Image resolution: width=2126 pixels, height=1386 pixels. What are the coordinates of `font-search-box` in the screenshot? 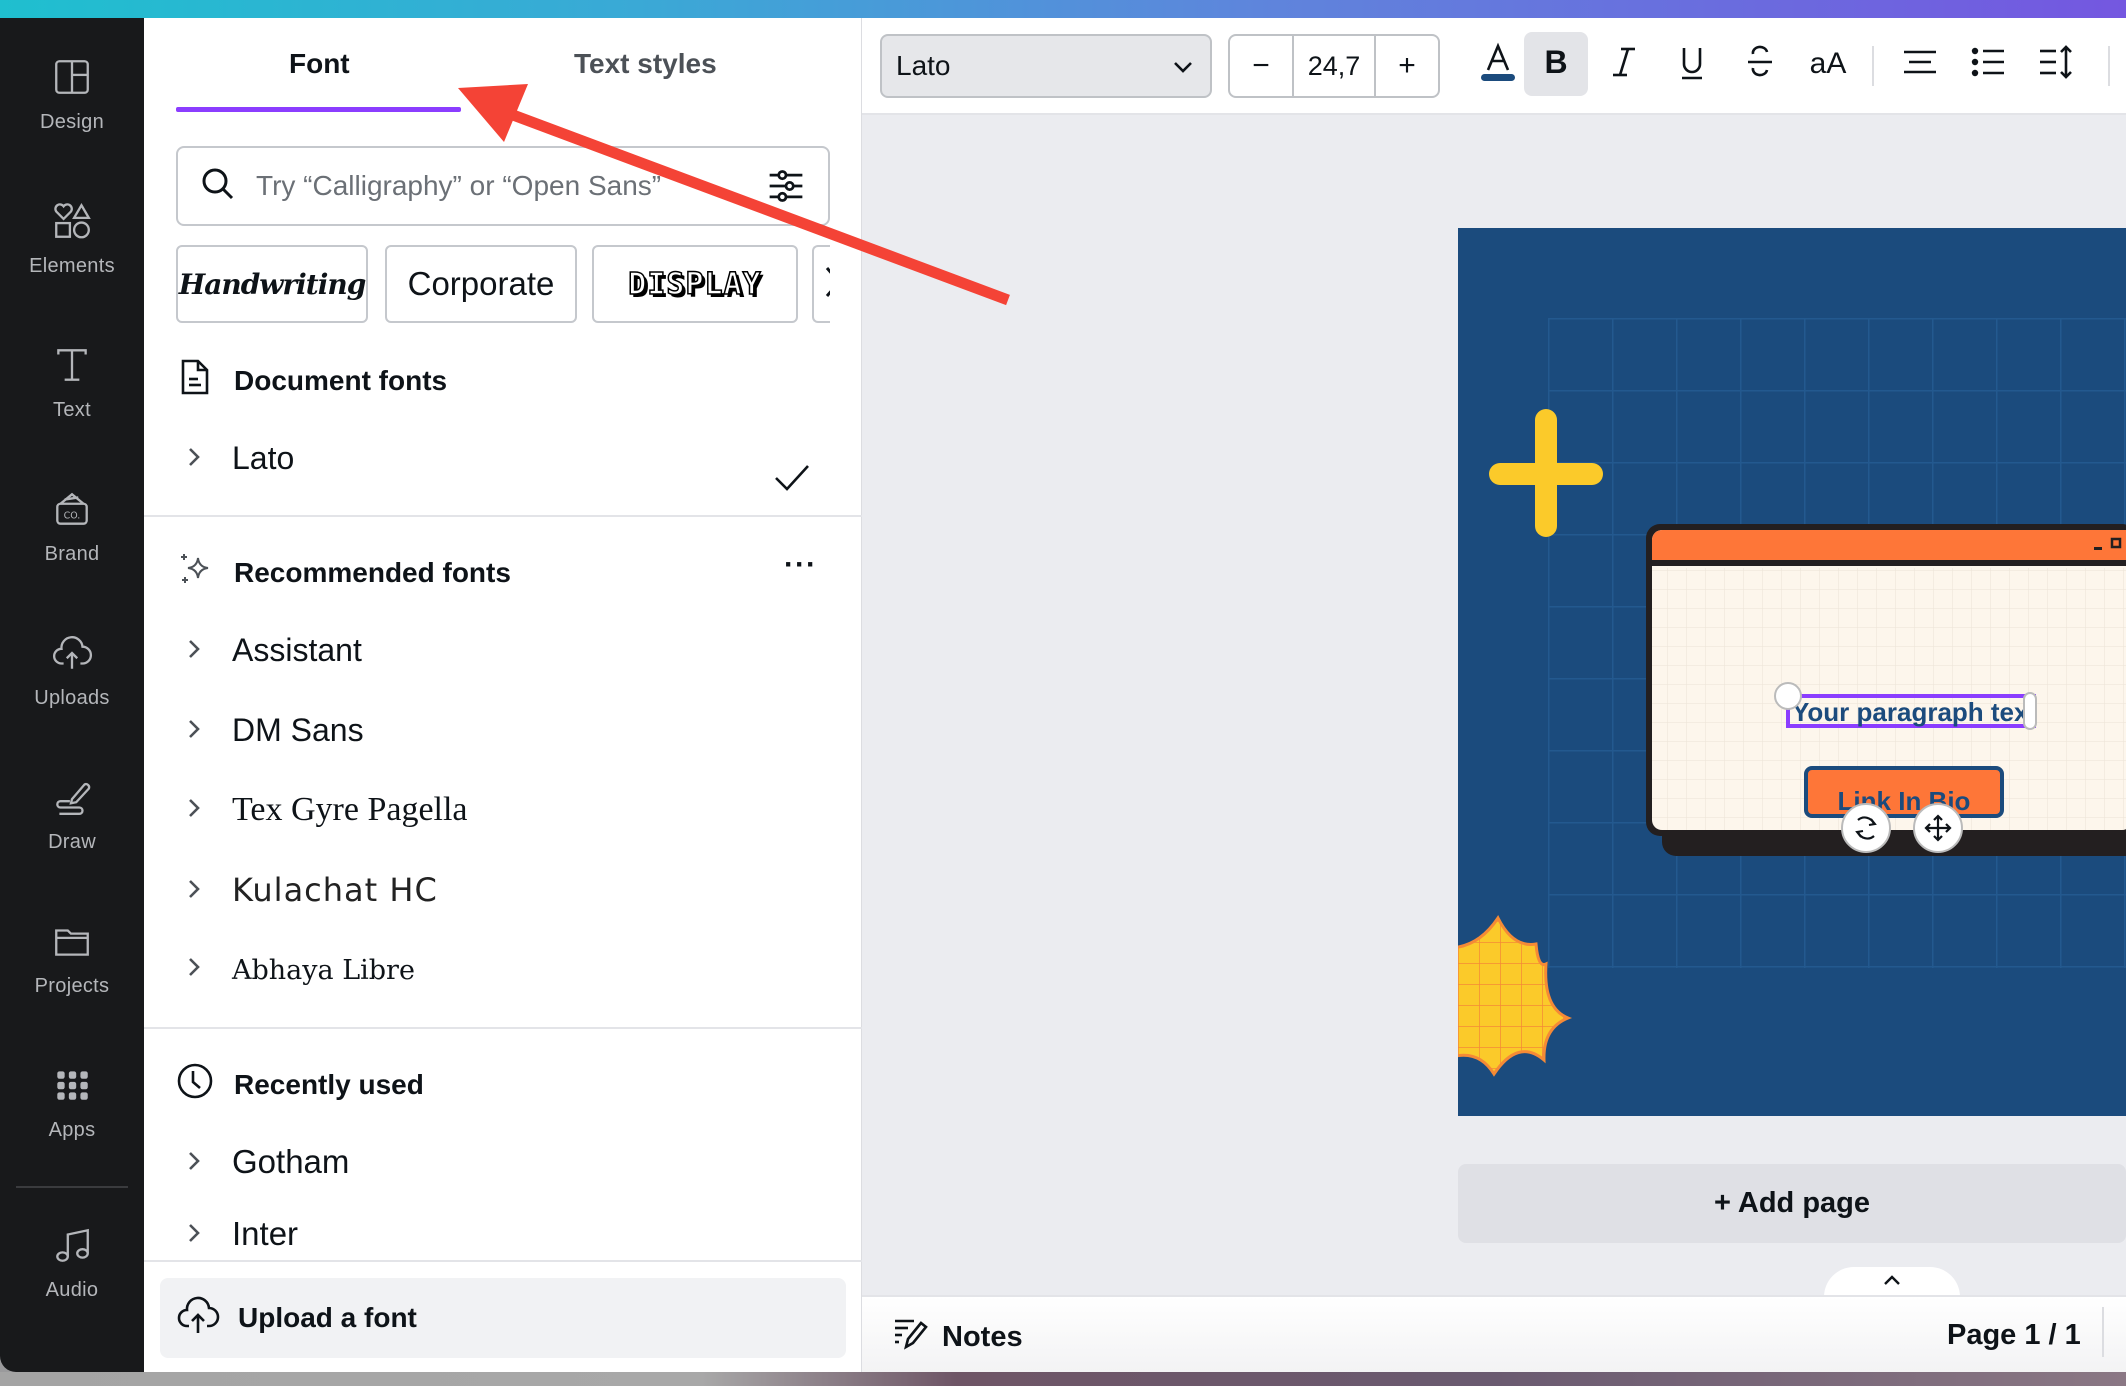 It's located at (503, 186).